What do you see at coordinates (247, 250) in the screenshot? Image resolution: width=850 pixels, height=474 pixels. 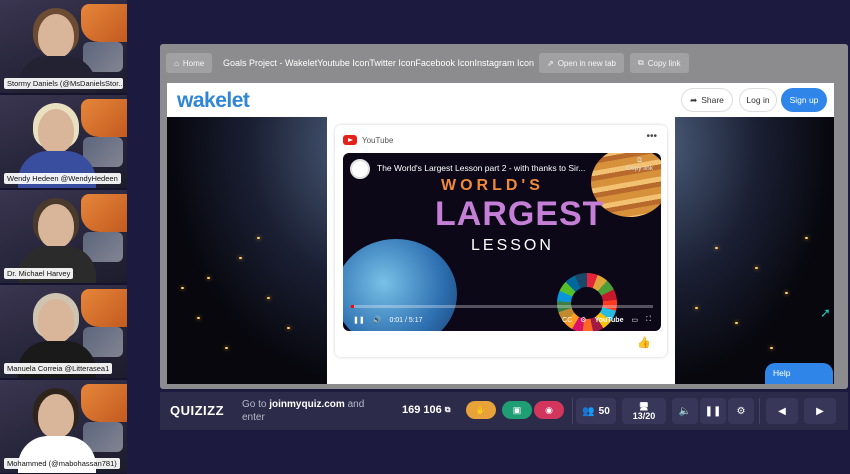 I see `earth-background-left` at bounding box center [247, 250].